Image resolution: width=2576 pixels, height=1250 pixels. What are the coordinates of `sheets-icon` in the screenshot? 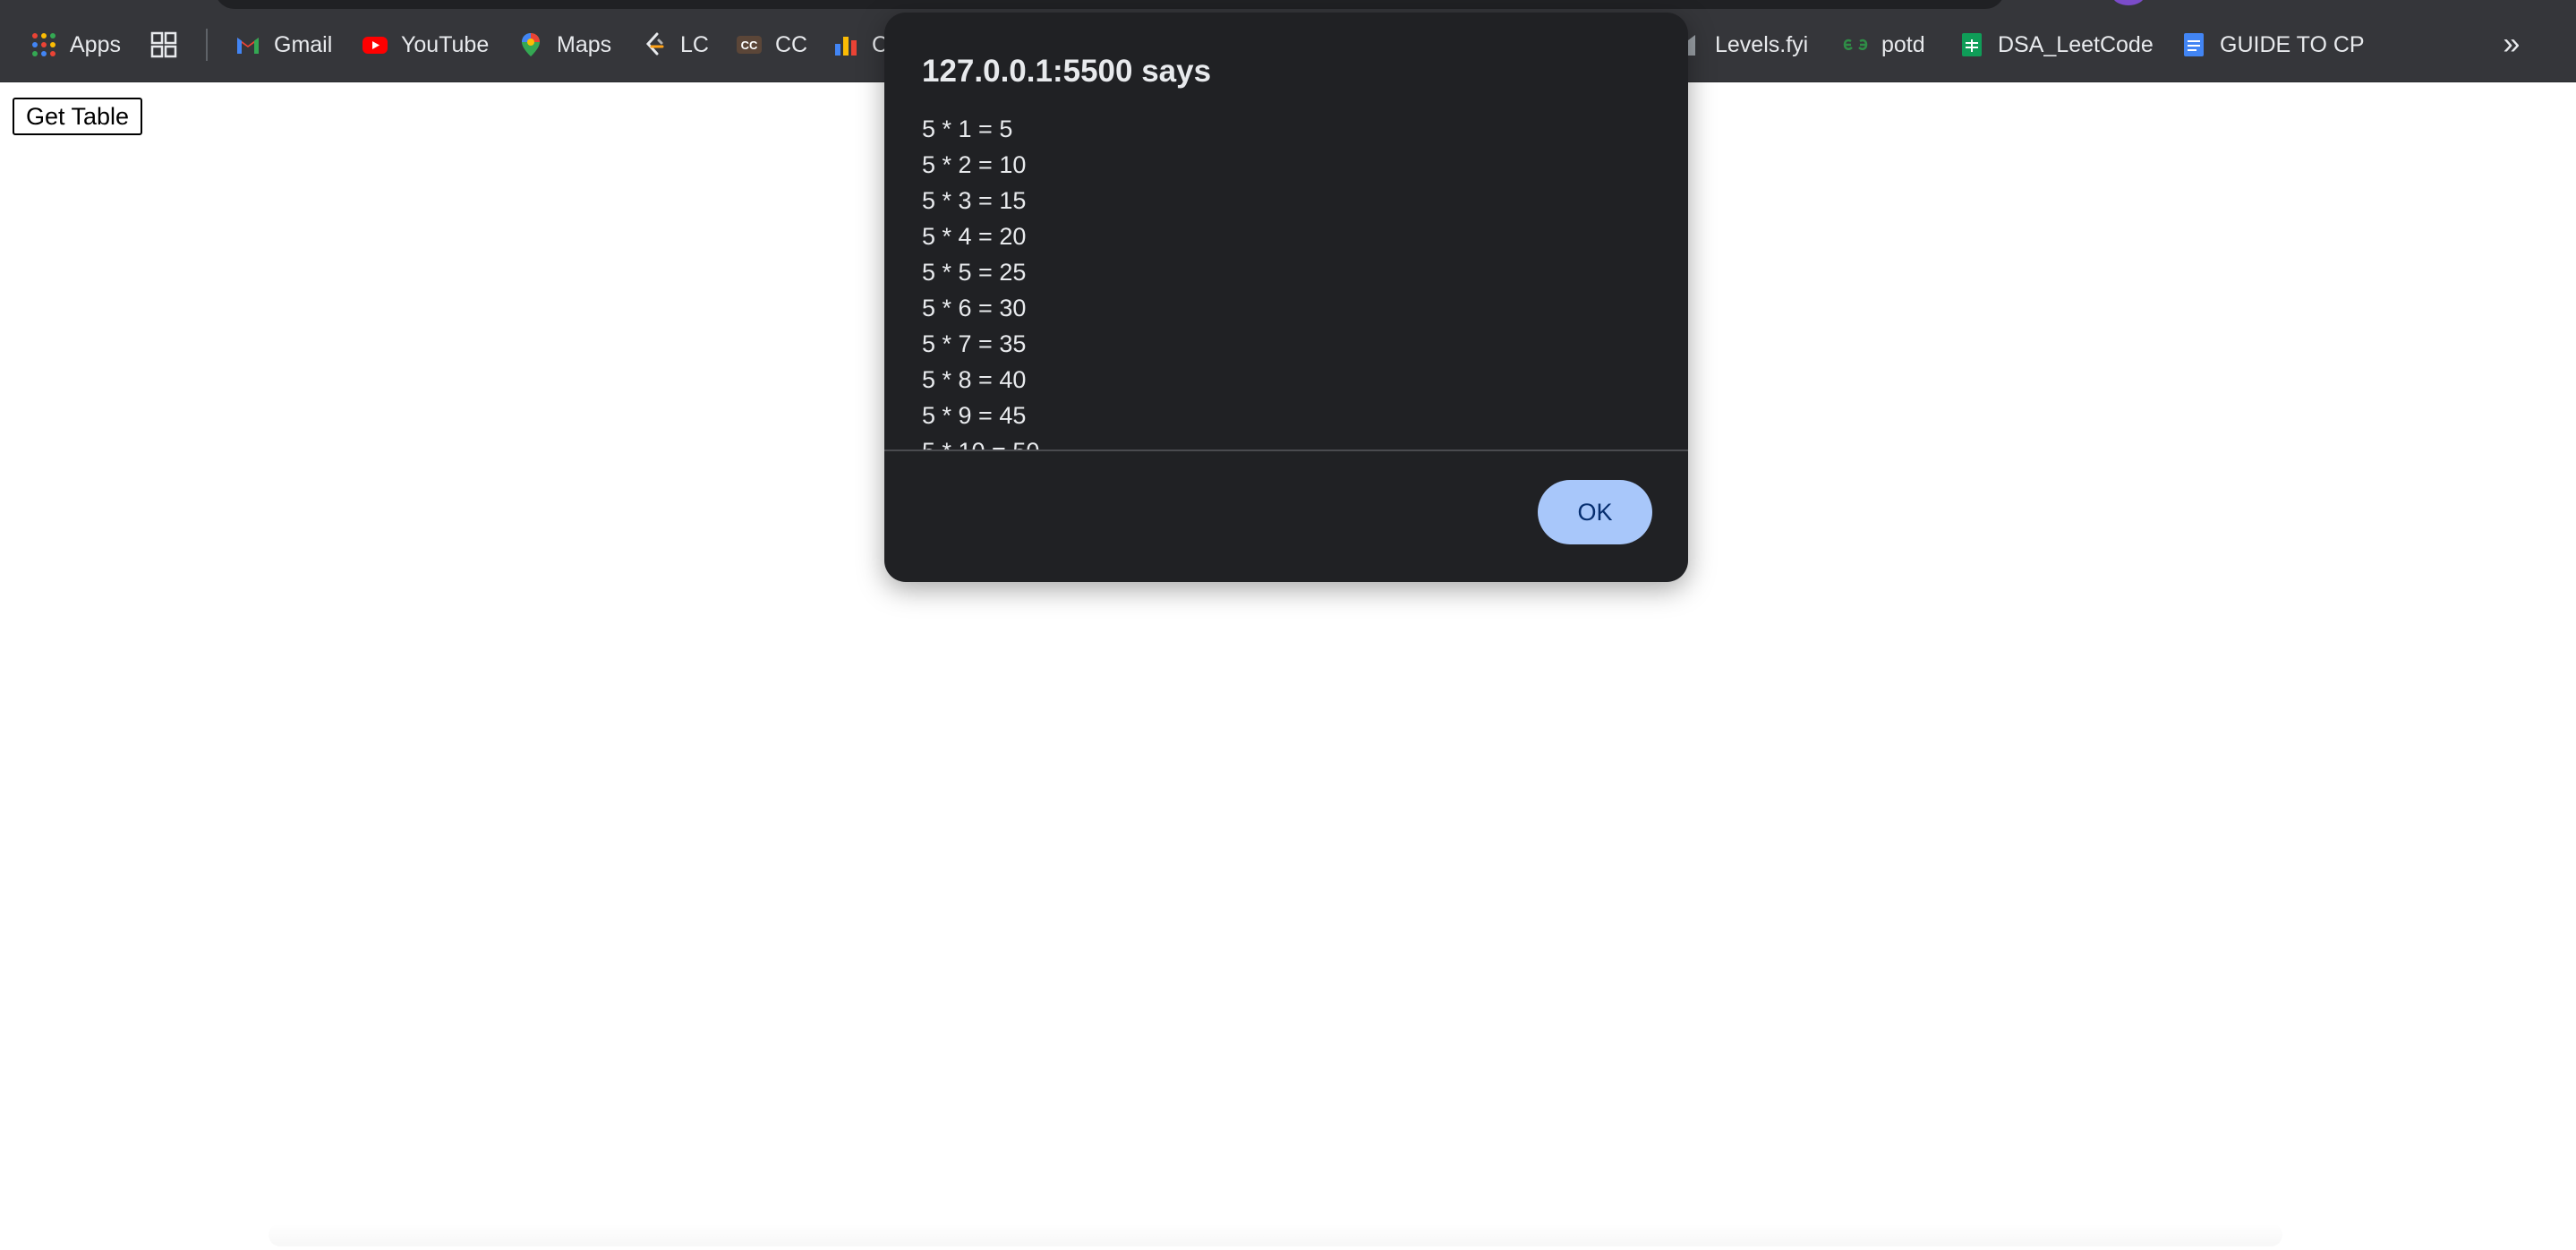 It's located at (1971, 44).